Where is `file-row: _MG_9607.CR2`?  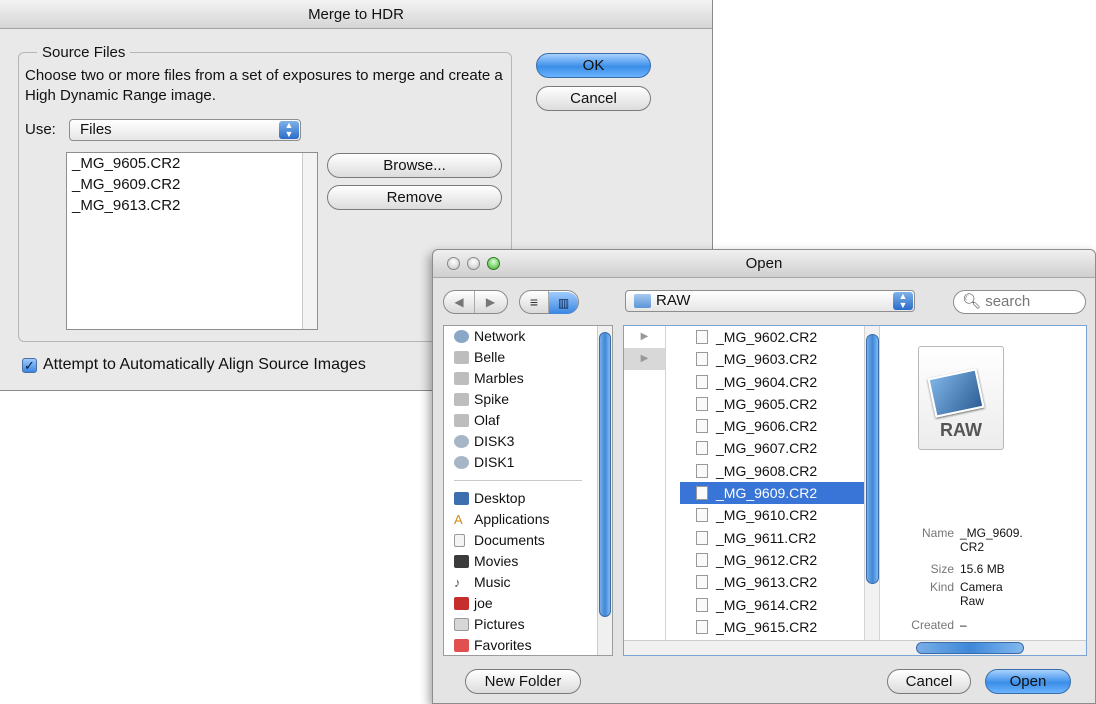
file-row: _MG_9607.CR2 is located at coordinates (780, 448).